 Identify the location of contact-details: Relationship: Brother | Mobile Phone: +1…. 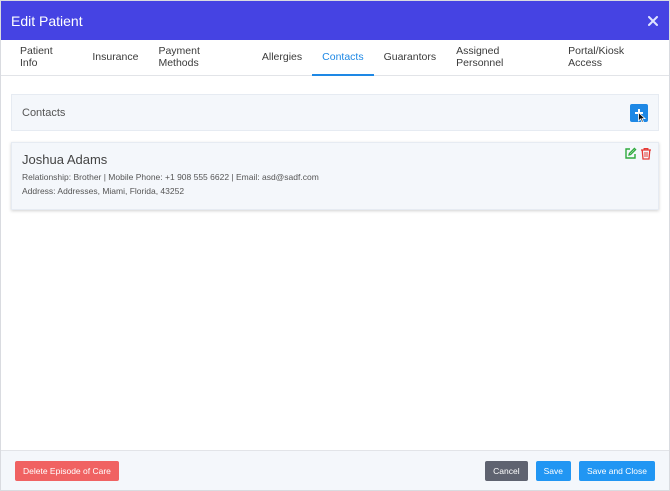
(170, 177).